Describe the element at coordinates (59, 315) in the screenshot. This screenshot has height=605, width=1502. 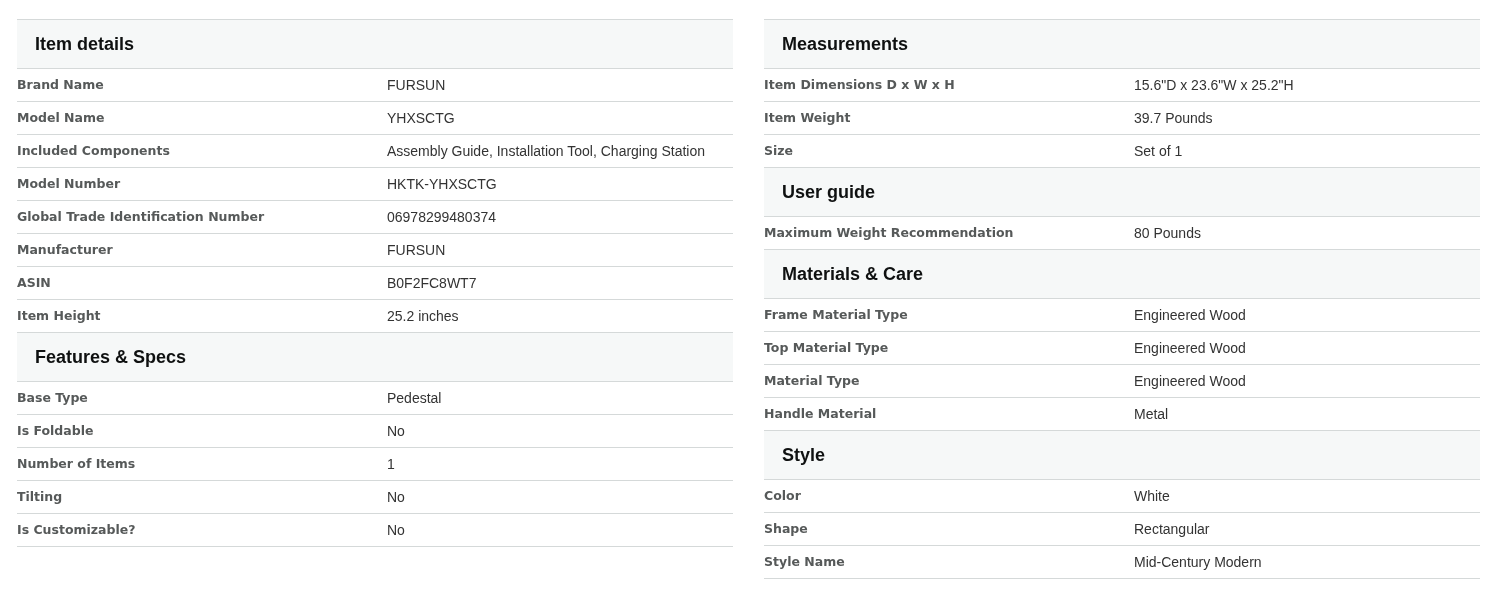
I see `spec-label: Item Height` at that location.